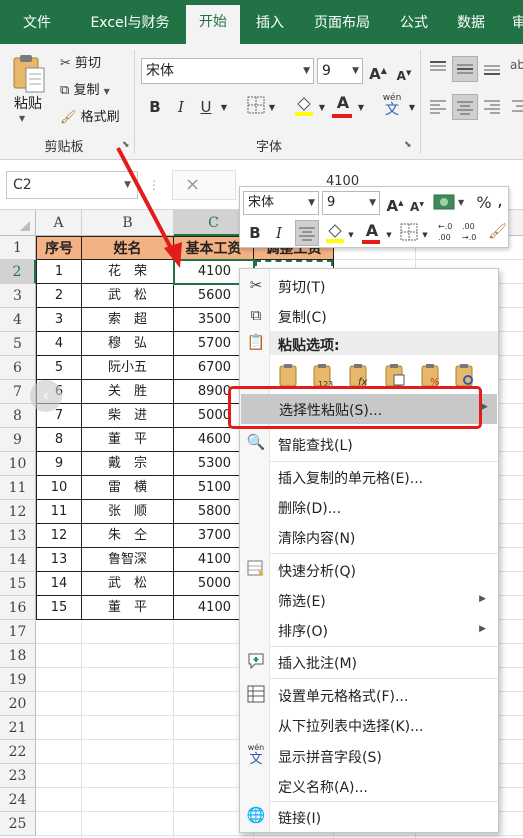 The height and width of the screenshot is (838, 523). I want to click on menu-sort: 排序(O) ▶, so click(369, 630).